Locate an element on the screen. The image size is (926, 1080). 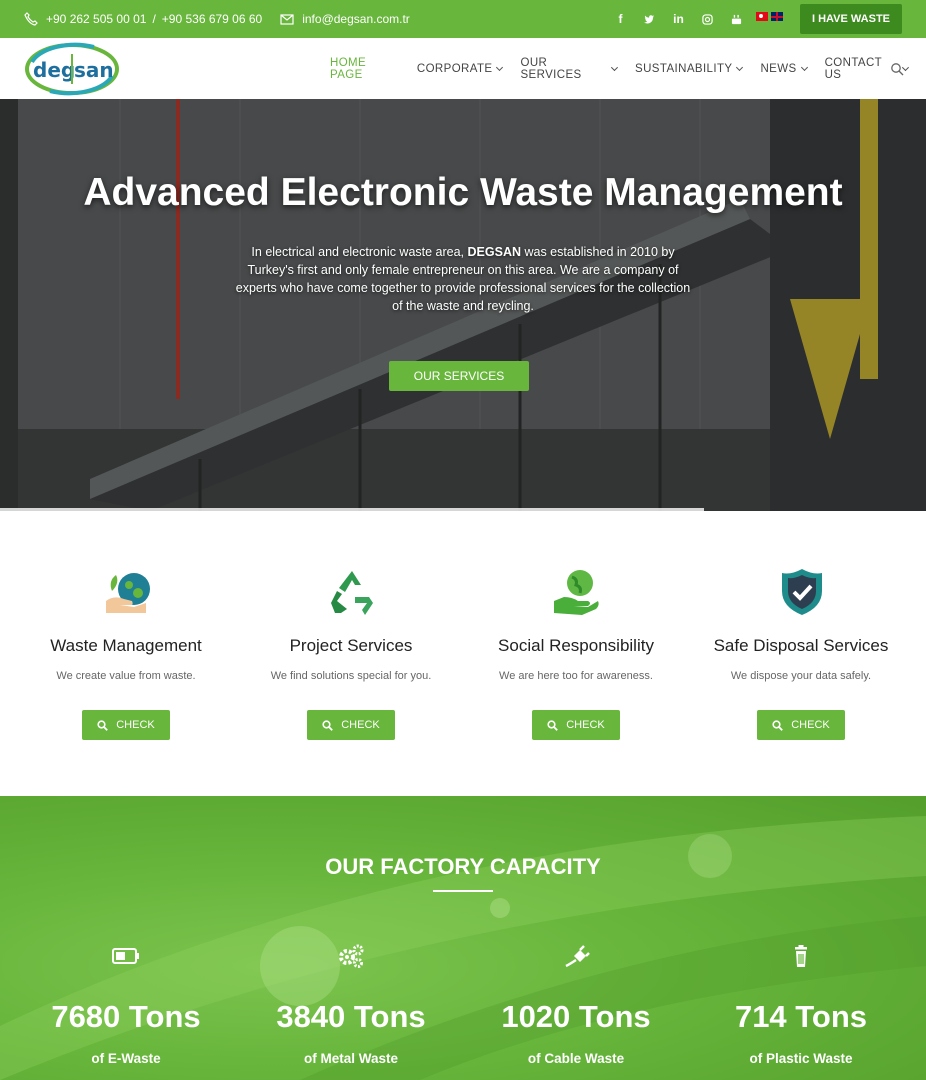
service-title: Project Services is located at coordinates (351, 645).